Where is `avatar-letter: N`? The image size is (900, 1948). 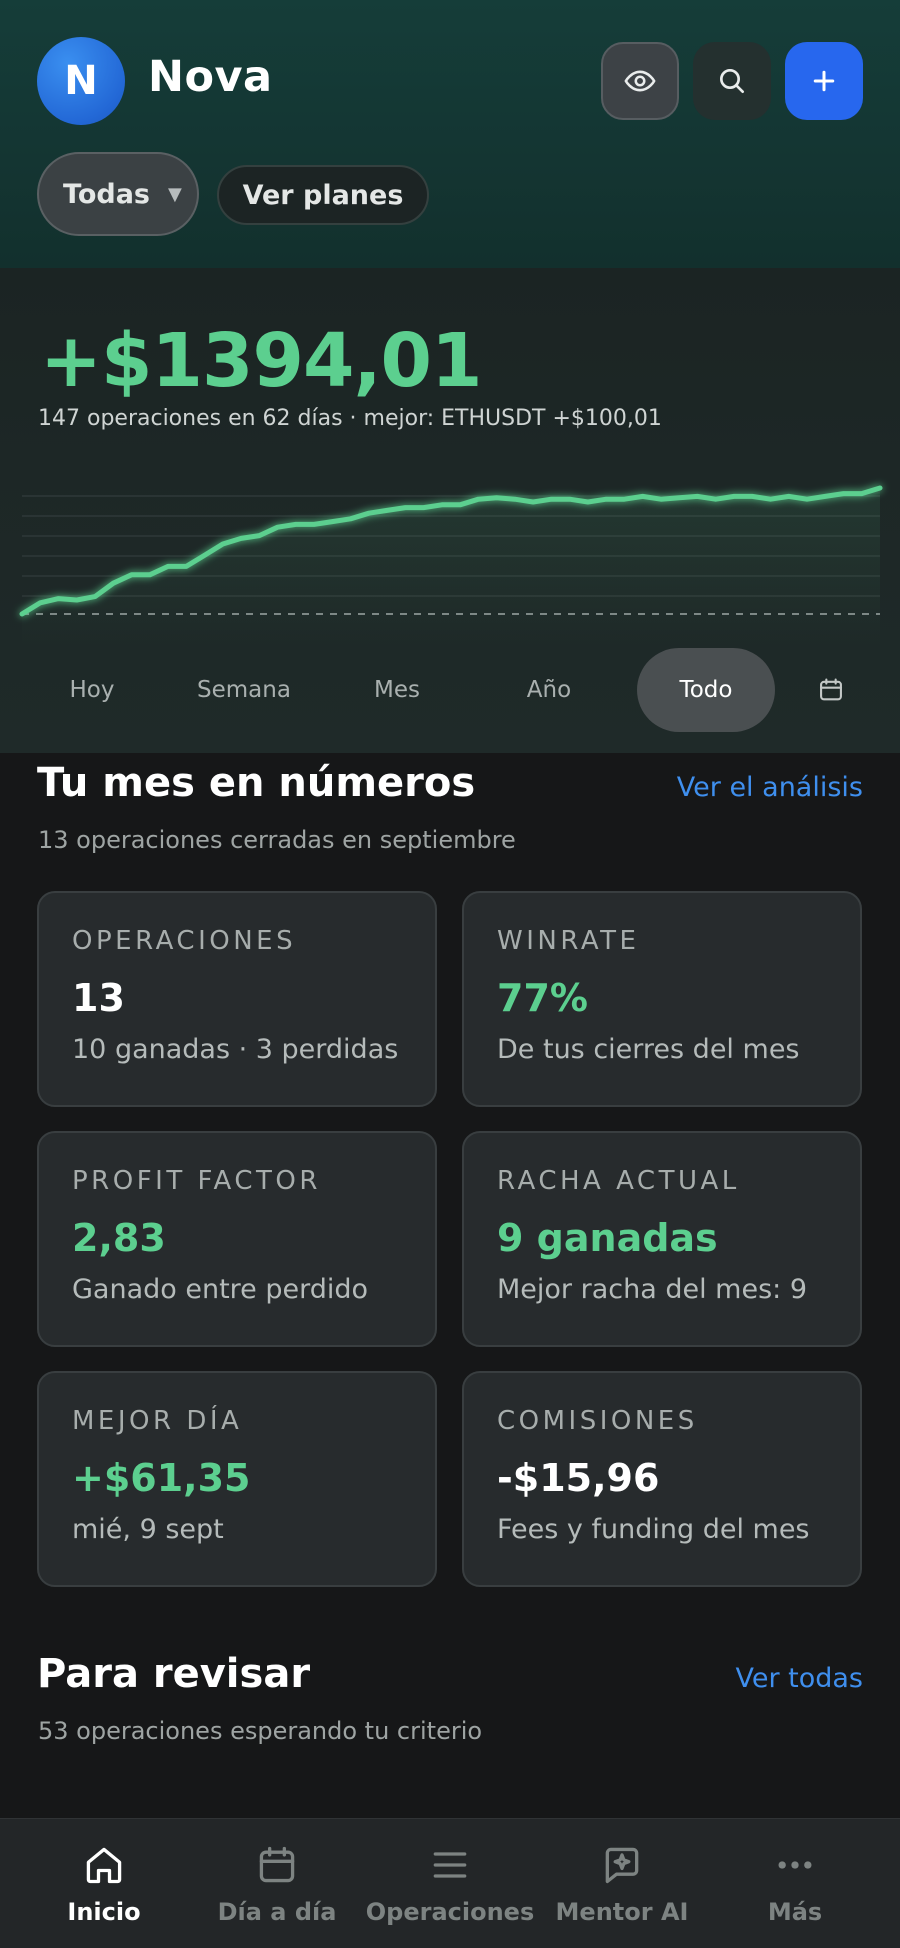
avatar-letter: N is located at coordinates (81, 81).